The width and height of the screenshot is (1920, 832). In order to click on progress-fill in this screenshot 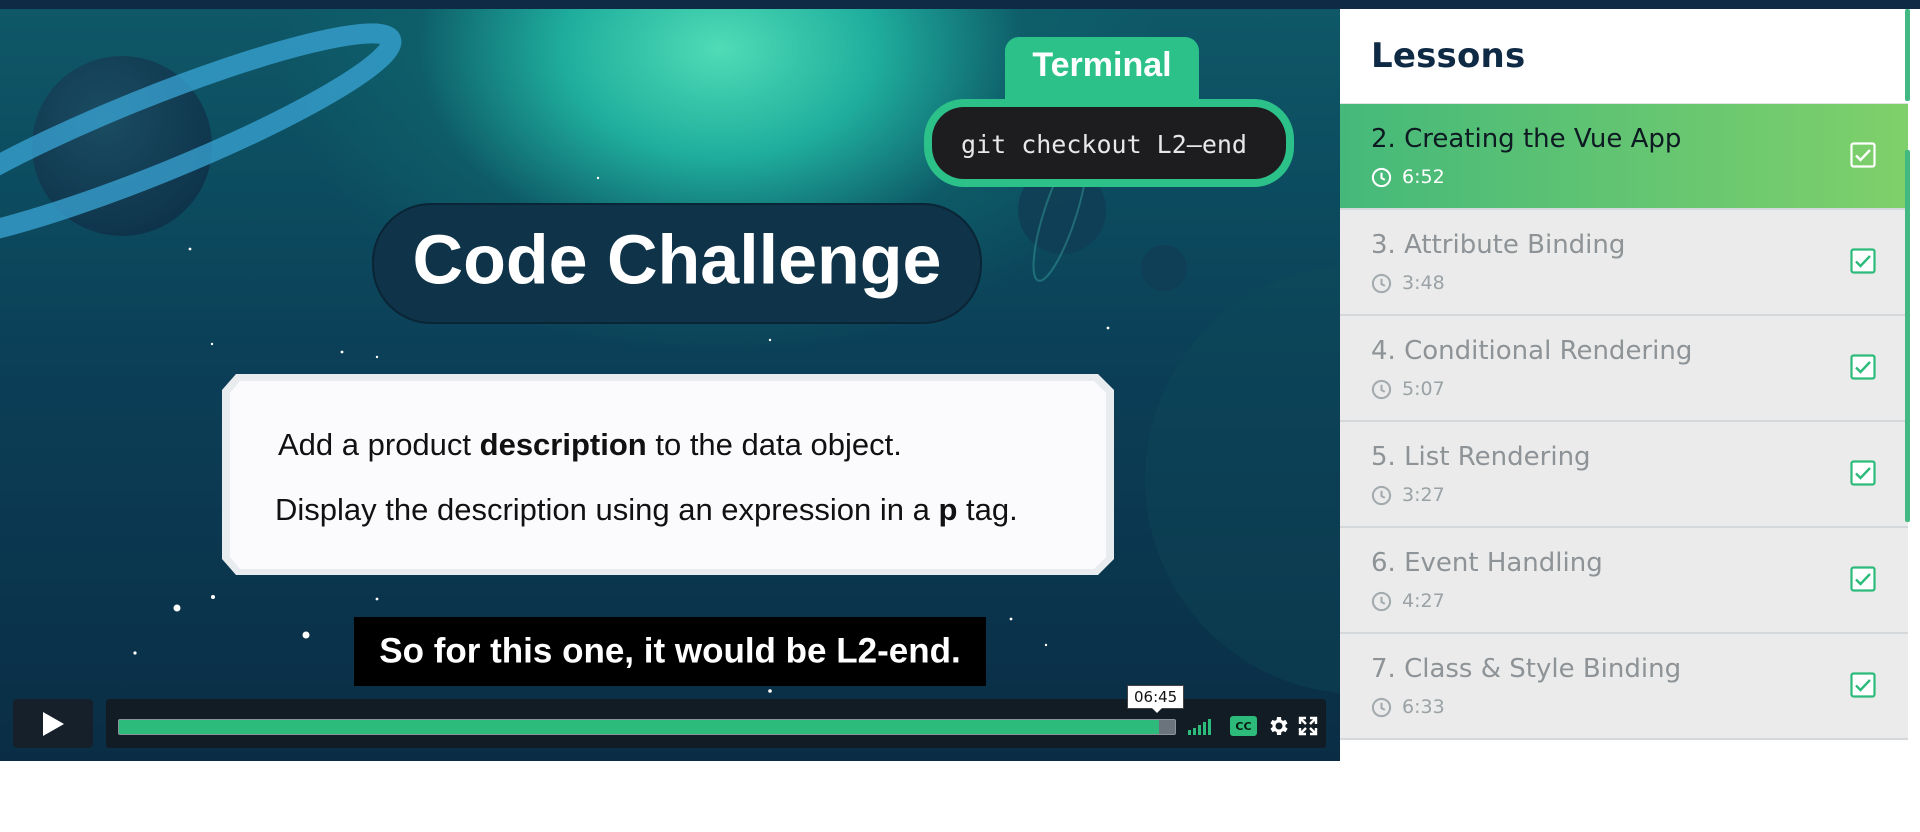, I will do `click(639, 727)`.